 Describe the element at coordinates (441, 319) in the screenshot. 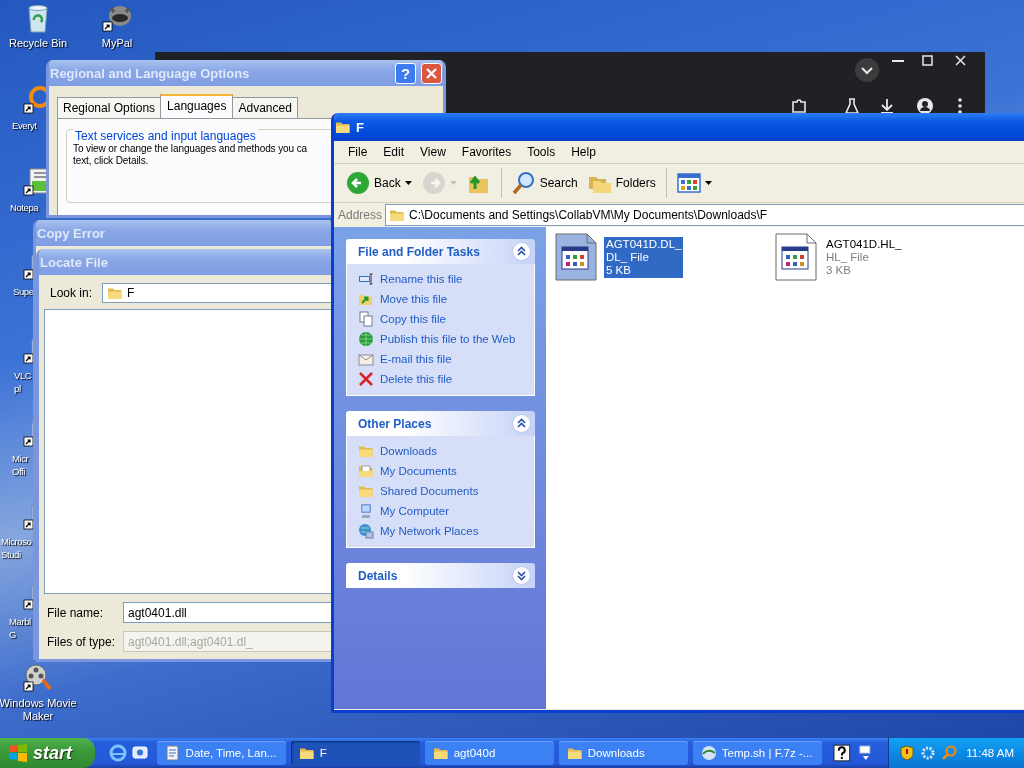

I see `task-link: Copy this file` at that location.